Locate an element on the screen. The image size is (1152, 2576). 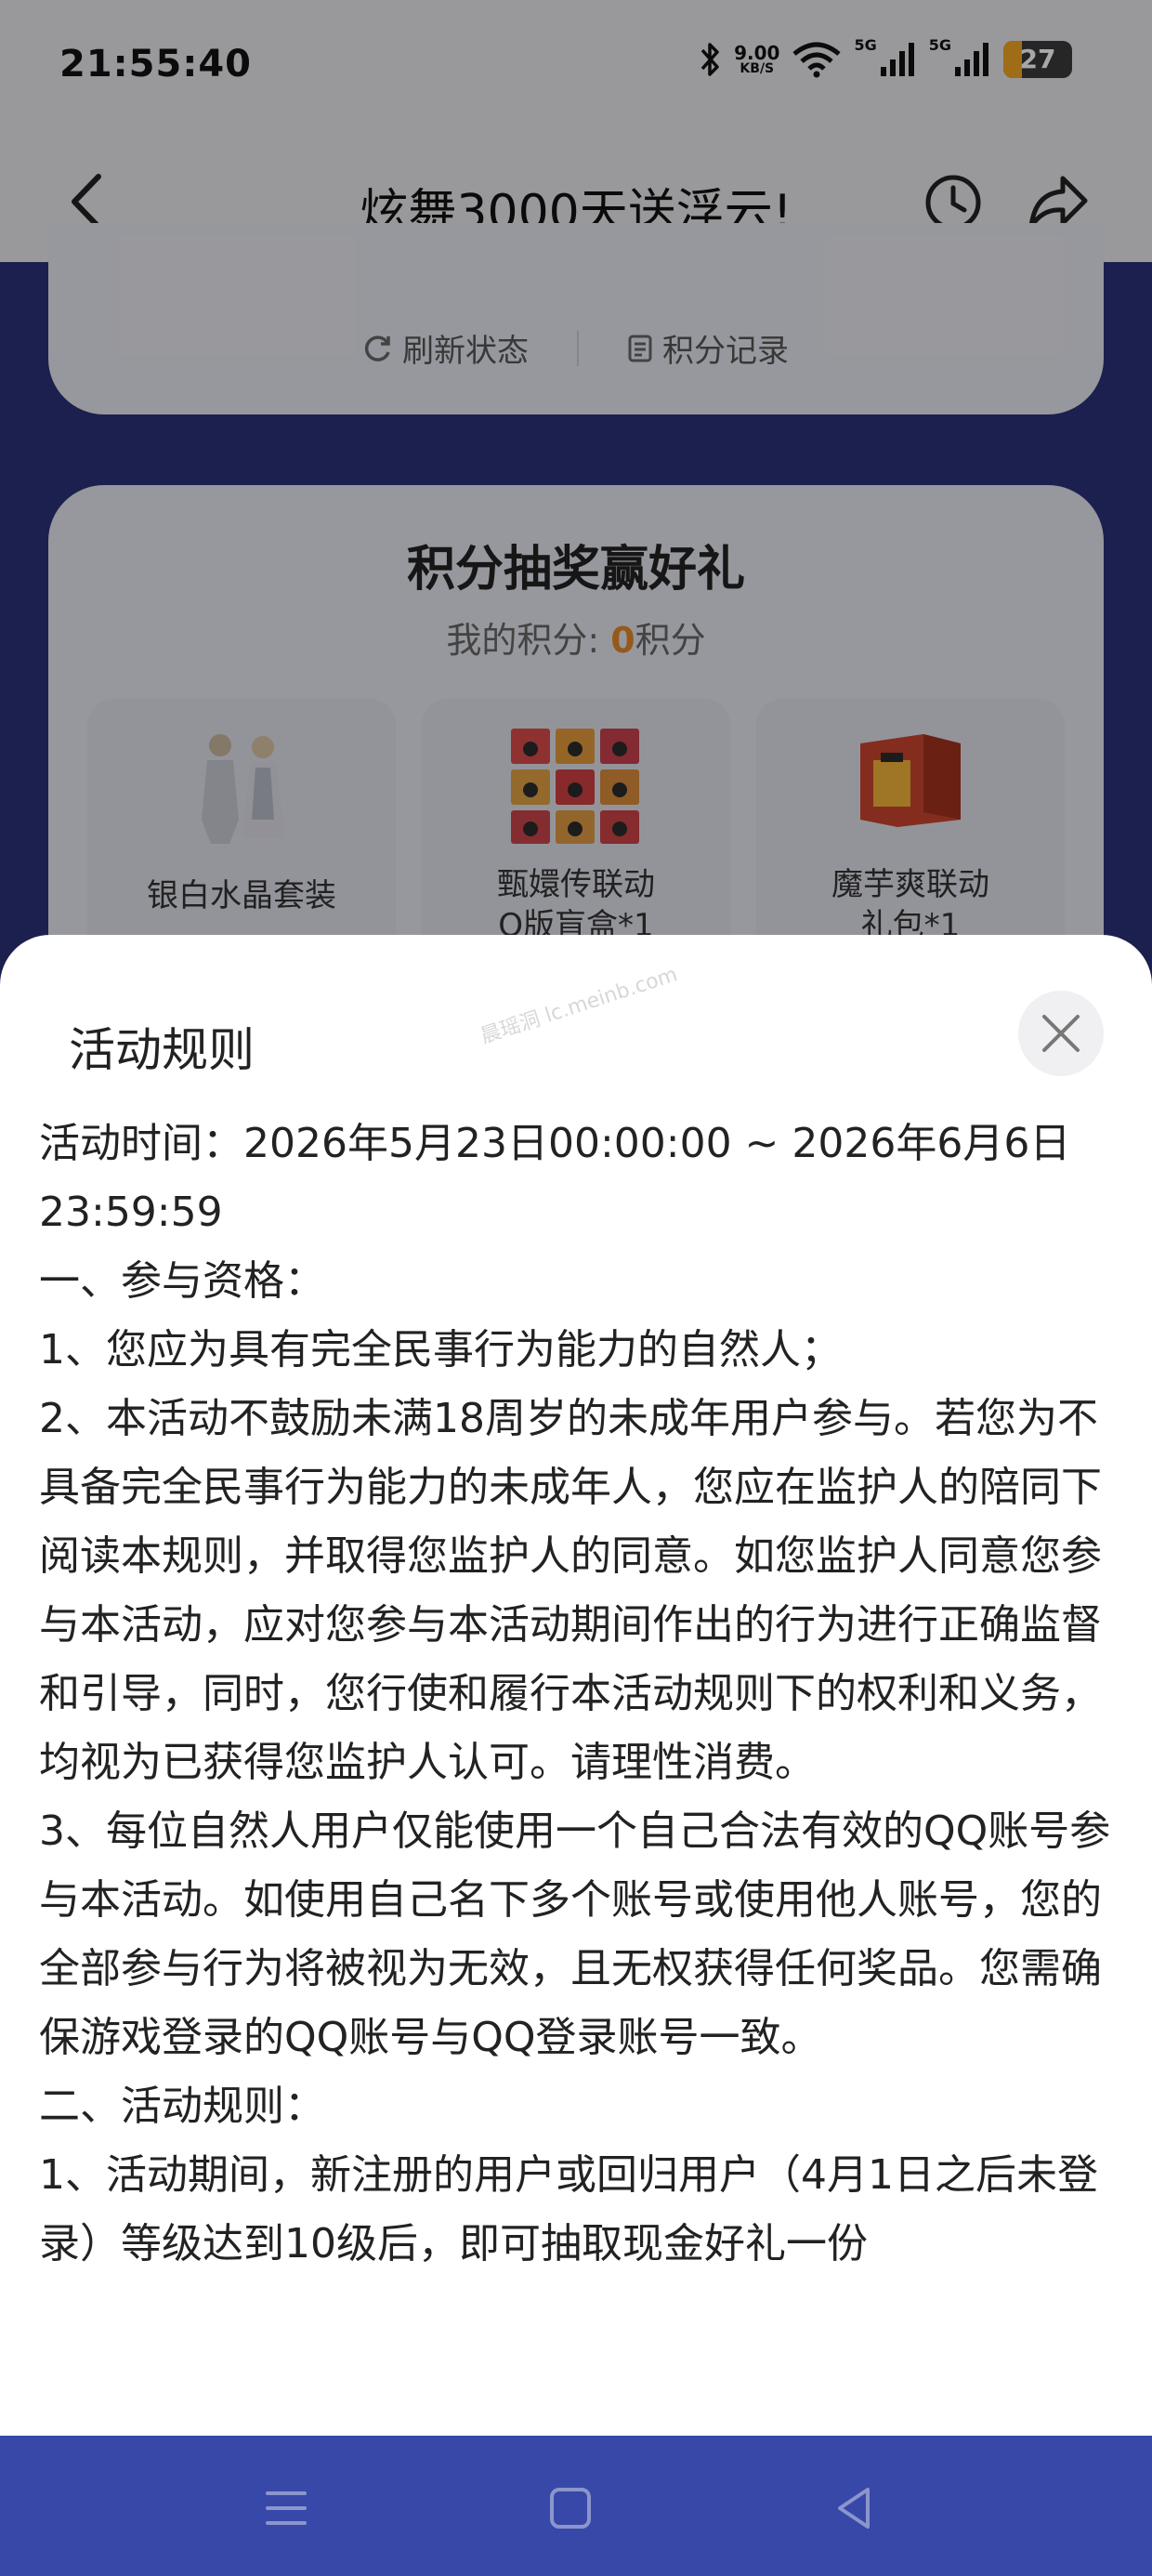
my-points-prefix: 我的积分: is located at coordinates (528, 640).